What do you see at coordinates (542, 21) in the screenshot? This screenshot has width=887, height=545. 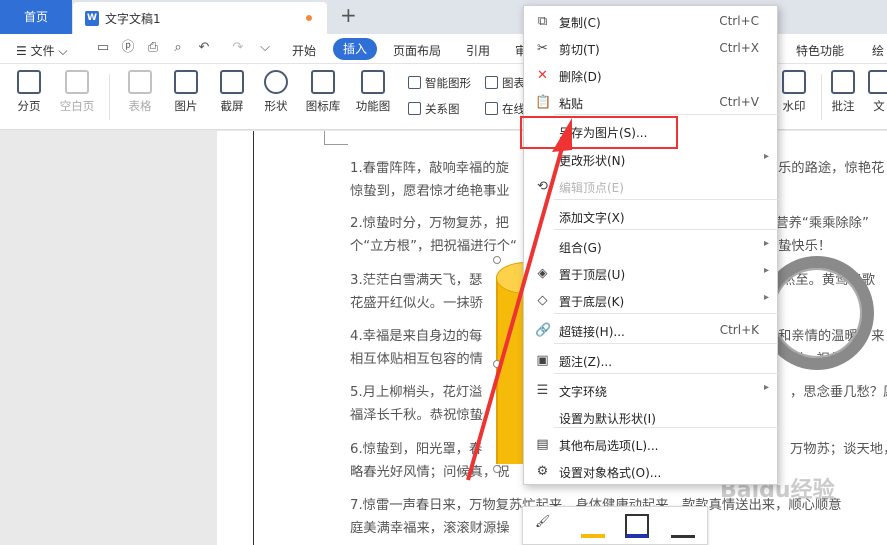 I see `copy-icon: ⧉` at bounding box center [542, 21].